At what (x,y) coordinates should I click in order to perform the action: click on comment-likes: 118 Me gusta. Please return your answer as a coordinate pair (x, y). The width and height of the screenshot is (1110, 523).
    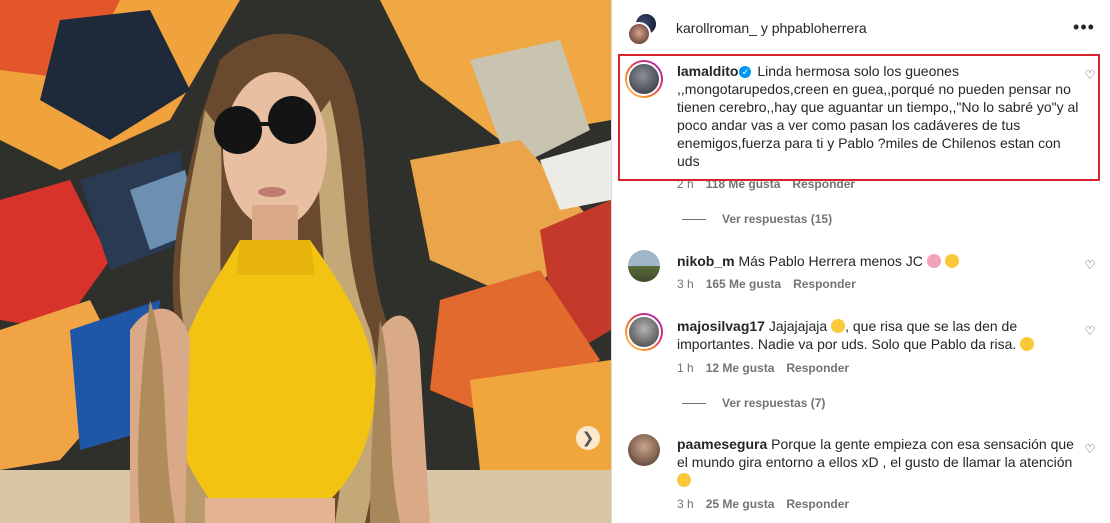
    Looking at the image, I should click on (743, 184).